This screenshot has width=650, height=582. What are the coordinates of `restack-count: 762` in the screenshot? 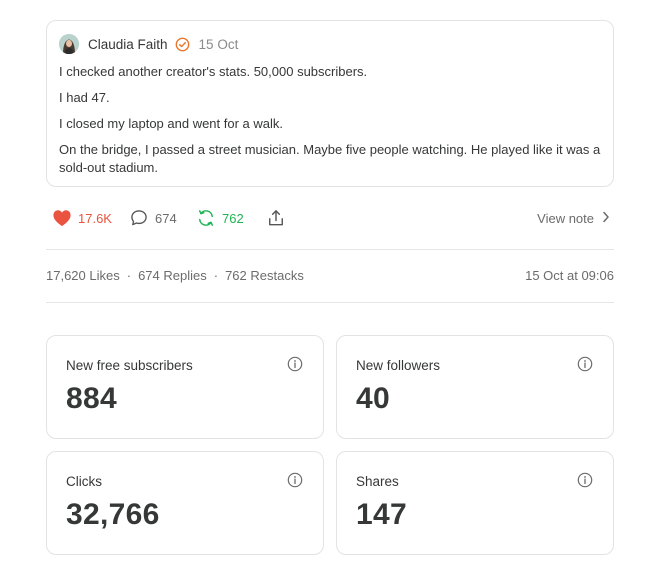 It's located at (233, 218).